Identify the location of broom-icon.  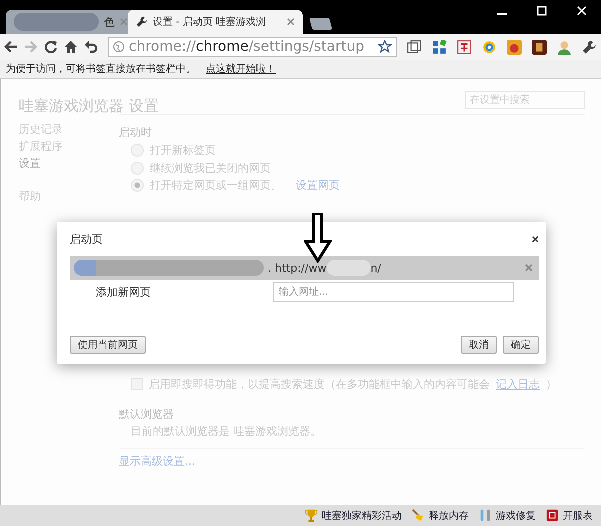
(418, 515).